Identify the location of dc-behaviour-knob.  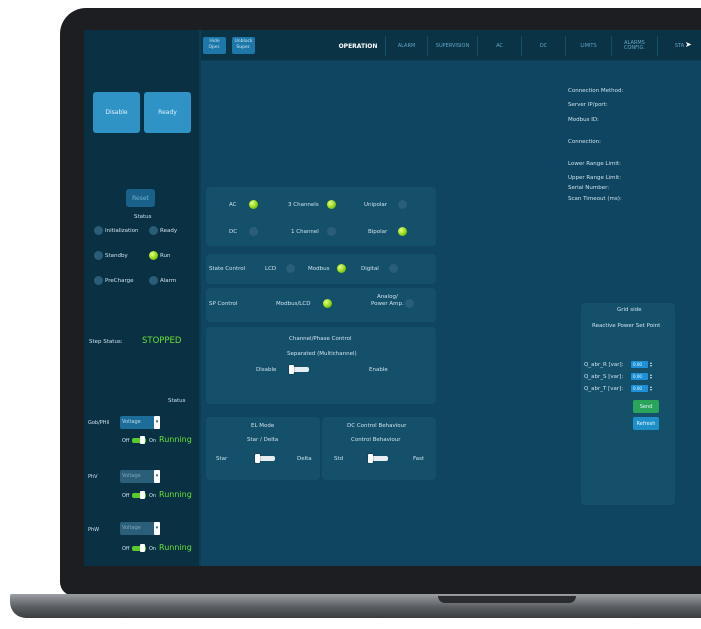
(370, 458).